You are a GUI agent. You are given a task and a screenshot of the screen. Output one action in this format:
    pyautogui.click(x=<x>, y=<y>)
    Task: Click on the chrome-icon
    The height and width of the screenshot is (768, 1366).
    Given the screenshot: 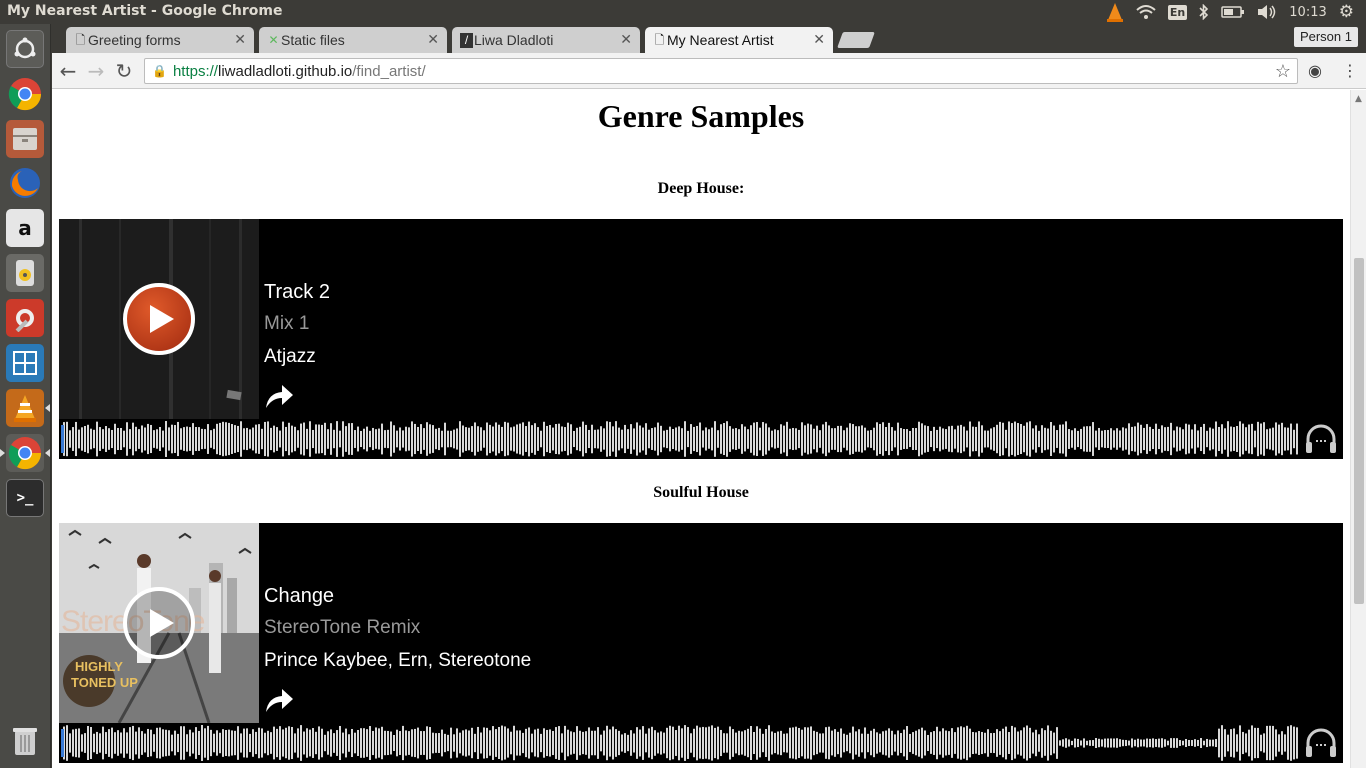 What is the action you would take?
    pyautogui.click(x=25, y=94)
    